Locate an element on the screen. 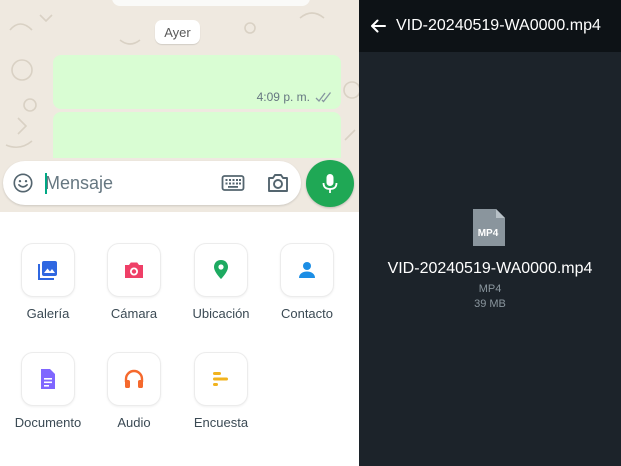 The height and width of the screenshot is (466, 621). viewer-header: VID-20240519-WA0000.mp4 is located at coordinates (490, 26).